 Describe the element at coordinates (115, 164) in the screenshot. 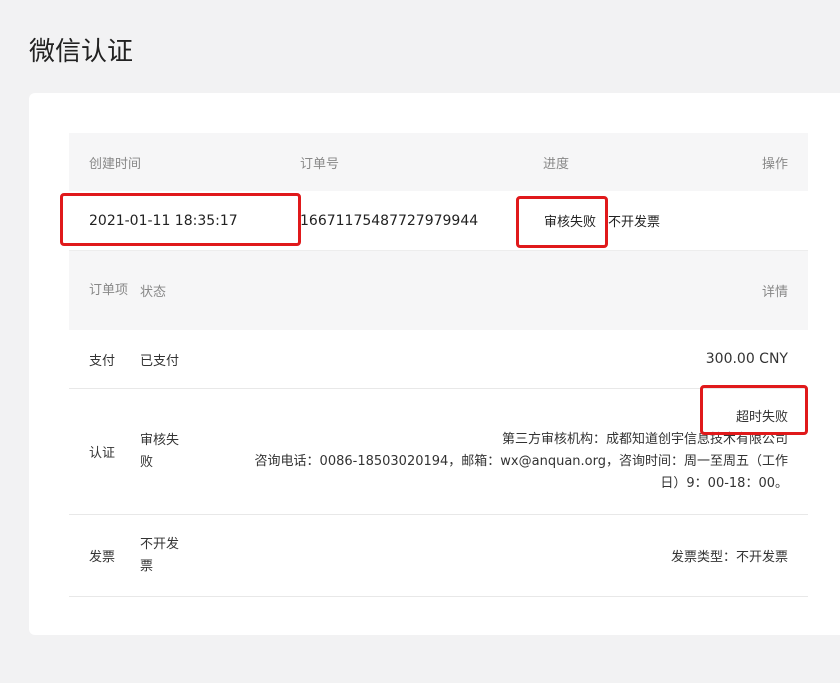

I see `header-created: 创建时间` at that location.